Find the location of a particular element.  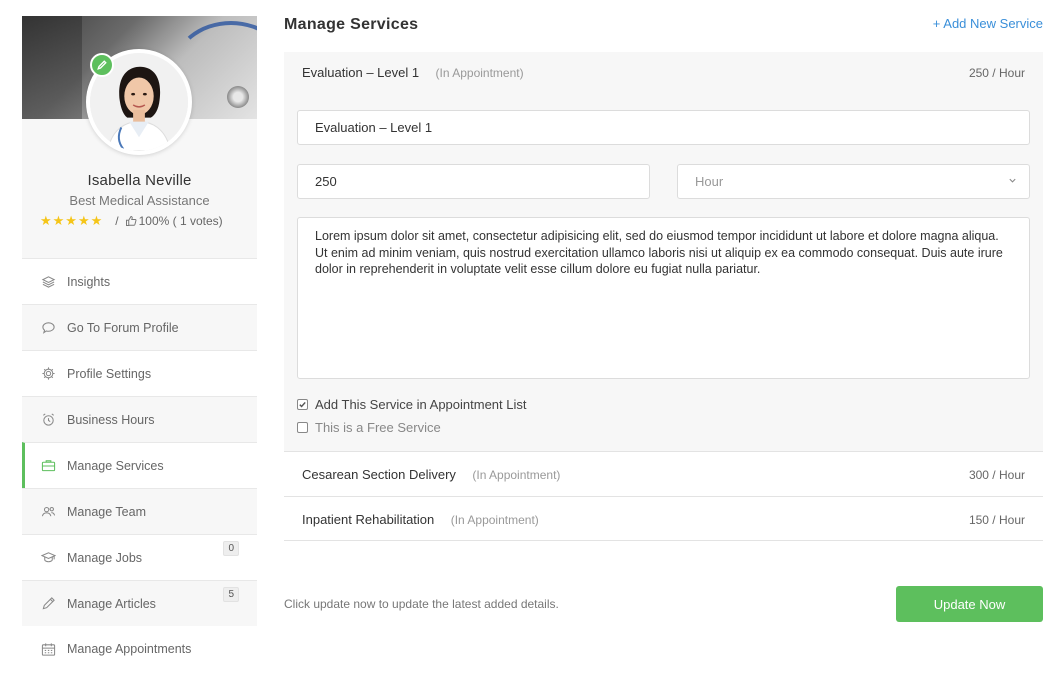

service-rate: 150 / Hour is located at coordinates (996, 519).